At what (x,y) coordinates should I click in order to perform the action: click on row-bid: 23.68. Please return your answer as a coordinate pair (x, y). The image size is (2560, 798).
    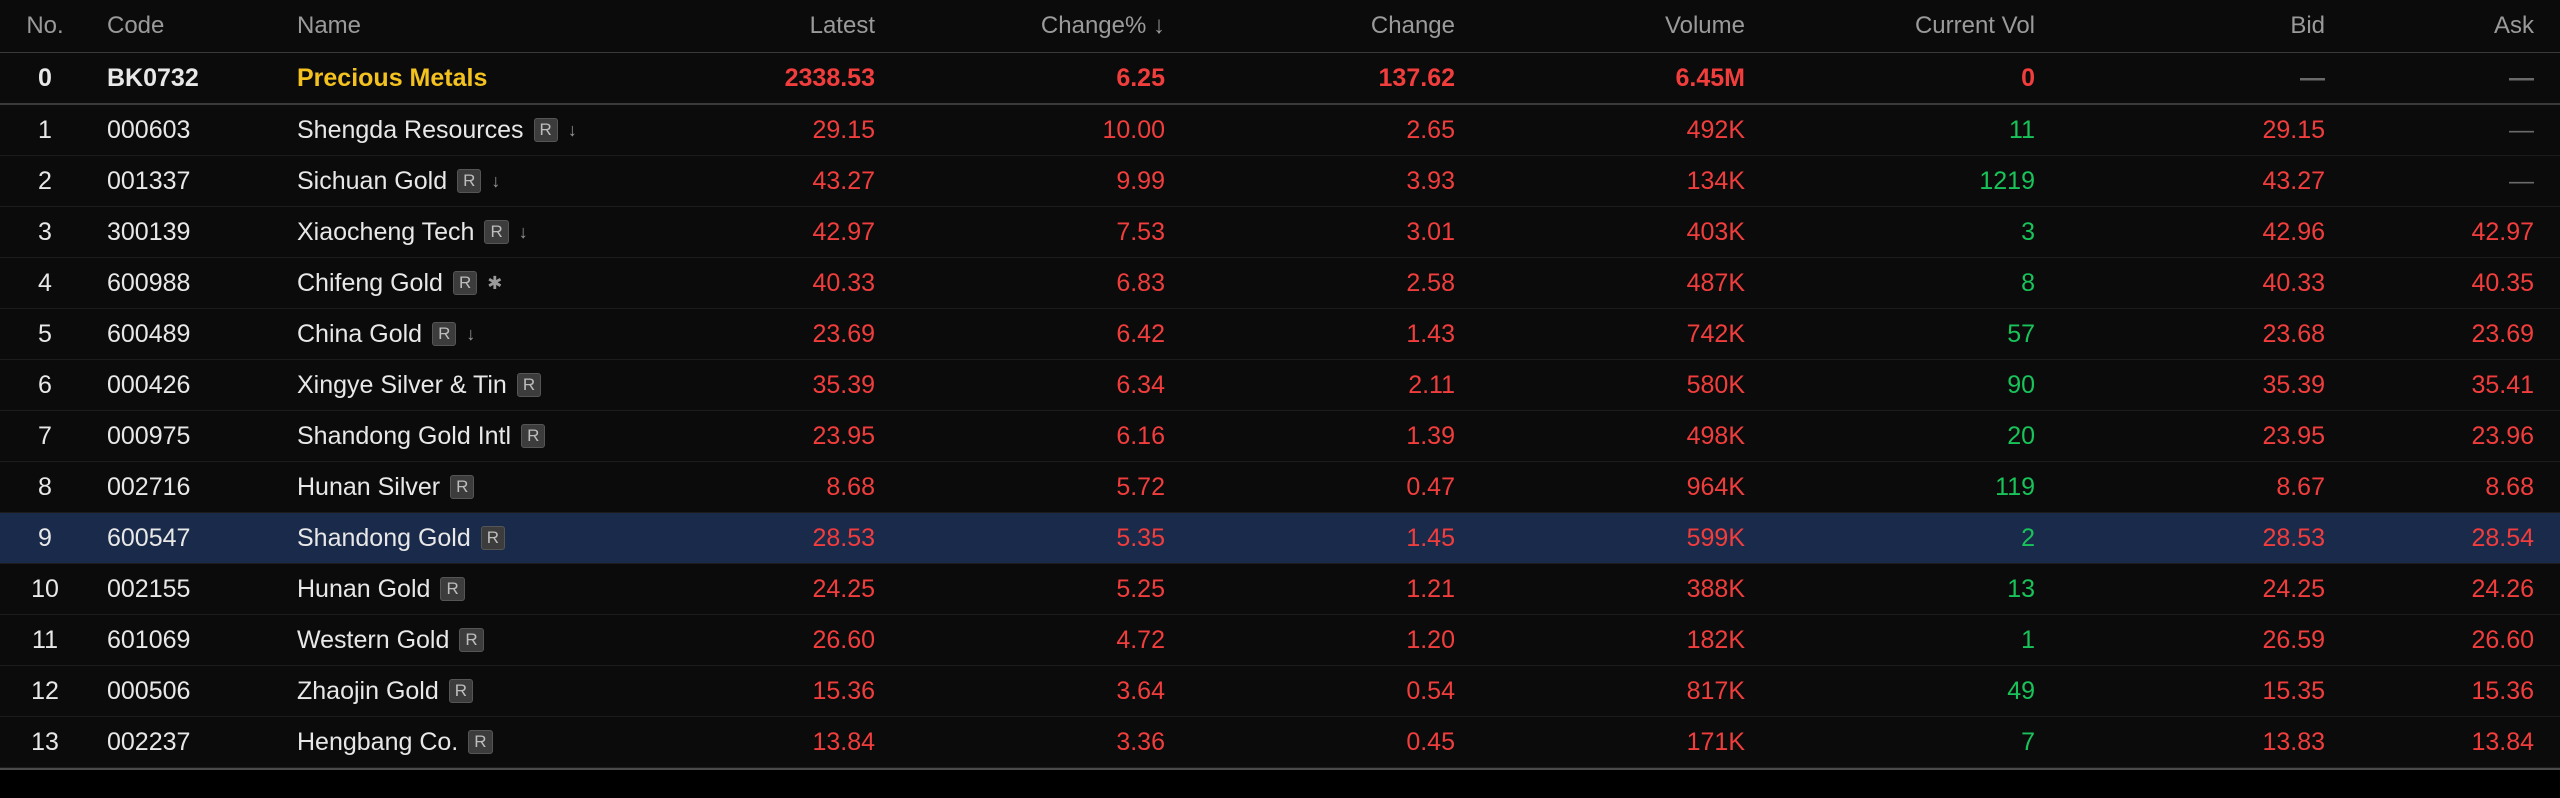
    Looking at the image, I should click on (2293, 333).